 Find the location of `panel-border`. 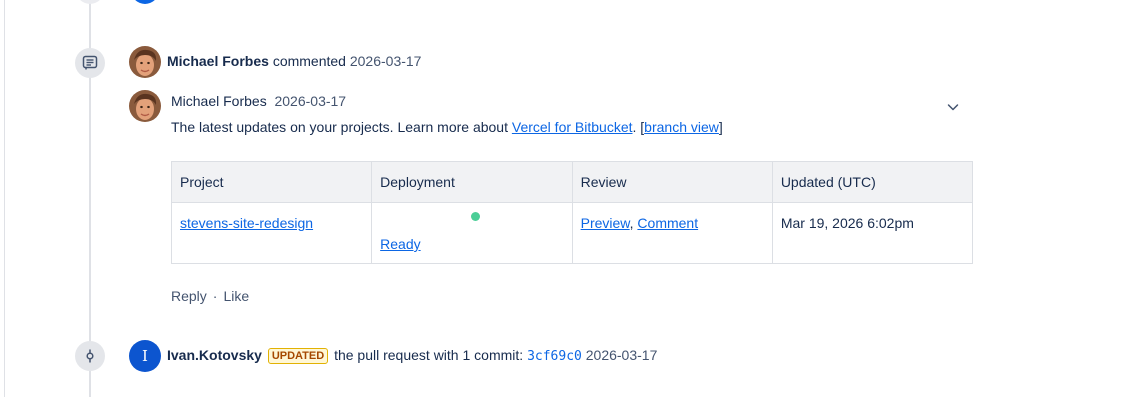

panel-border is located at coordinates (4, 198).